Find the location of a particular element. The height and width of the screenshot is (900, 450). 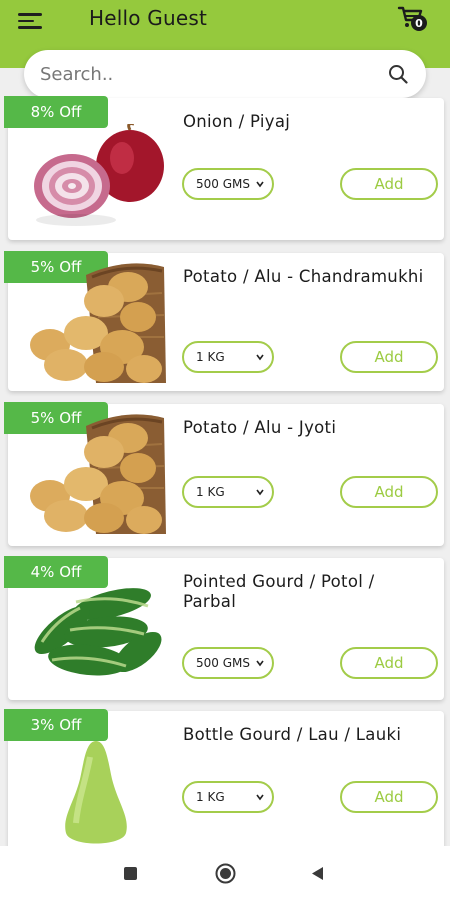

hamburger-menu-icon is located at coordinates (31, 21).